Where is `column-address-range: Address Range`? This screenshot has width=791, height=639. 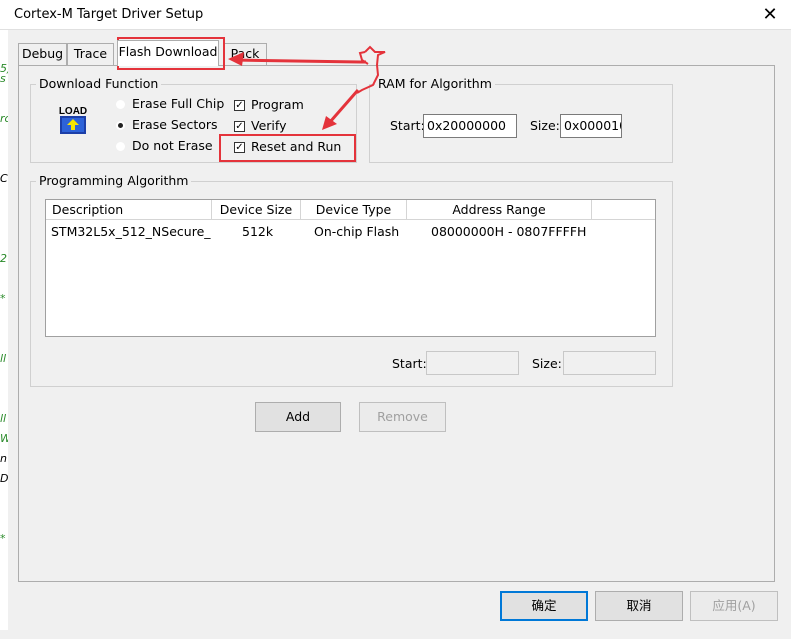 column-address-range: Address Range is located at coordinates (499, 210).